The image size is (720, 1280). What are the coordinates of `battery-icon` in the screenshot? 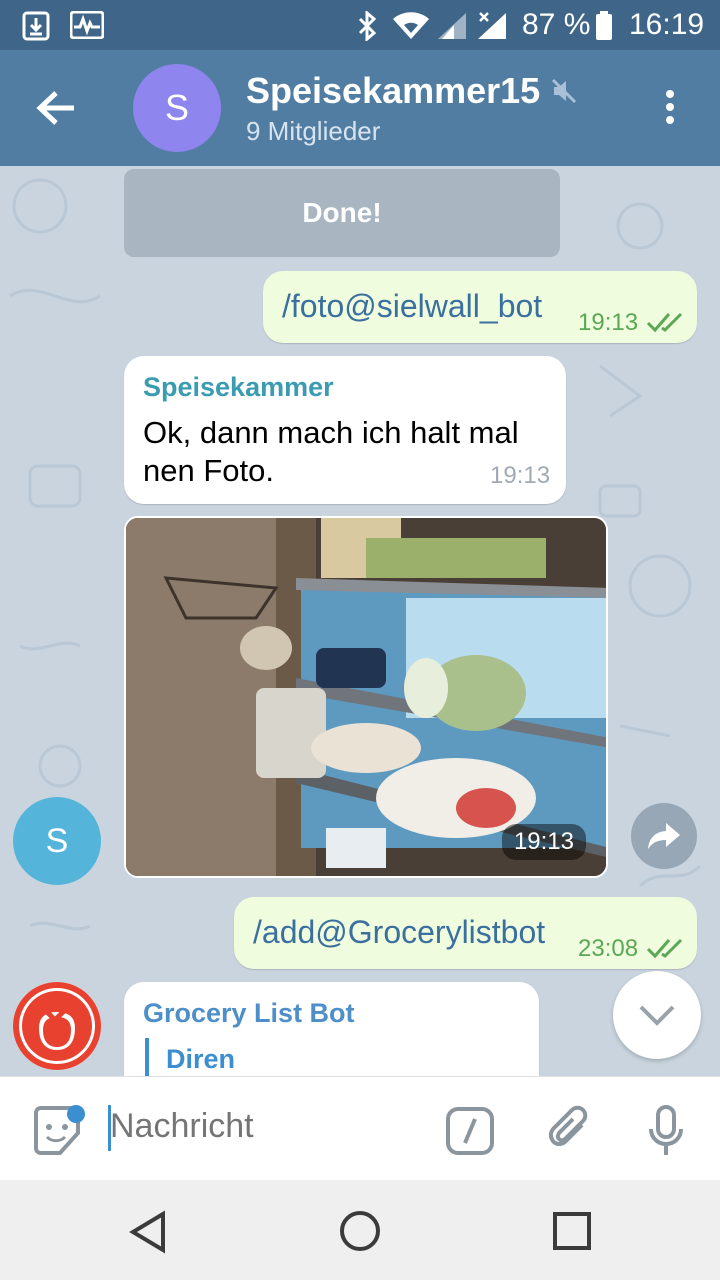 It's located at (604, 25).